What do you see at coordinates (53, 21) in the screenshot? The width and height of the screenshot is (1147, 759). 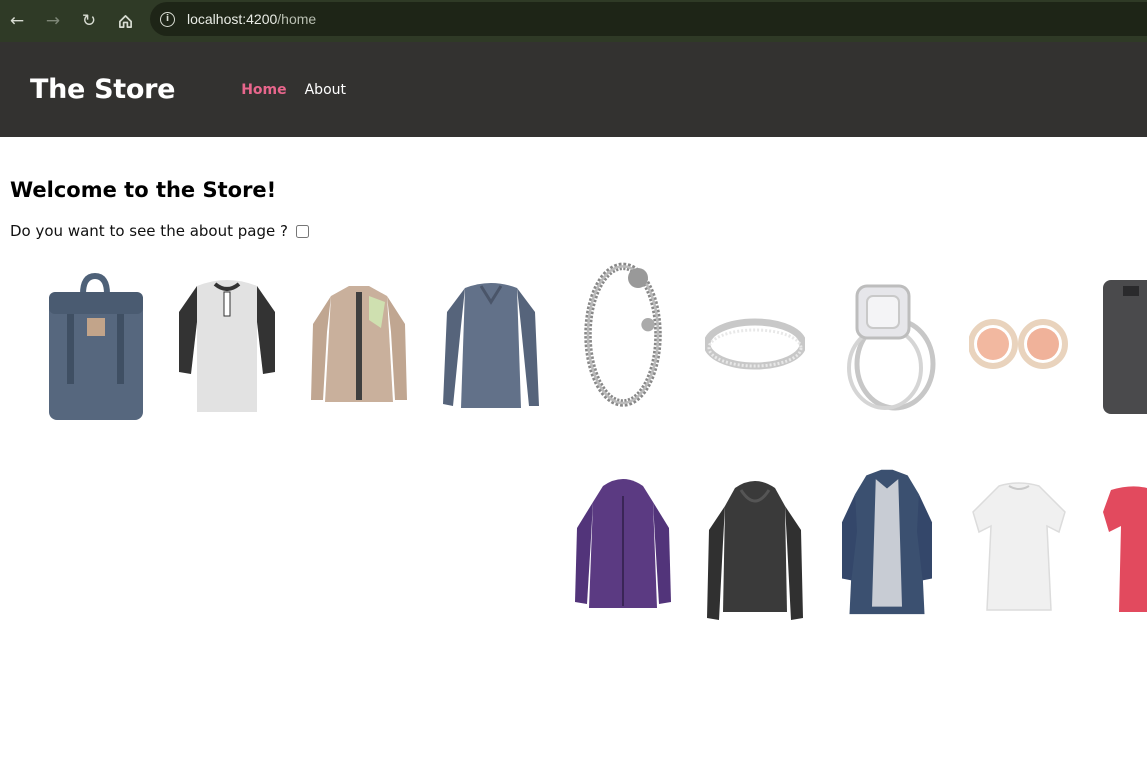 I see `forward-icon: →` at bounding box center [53, 21].